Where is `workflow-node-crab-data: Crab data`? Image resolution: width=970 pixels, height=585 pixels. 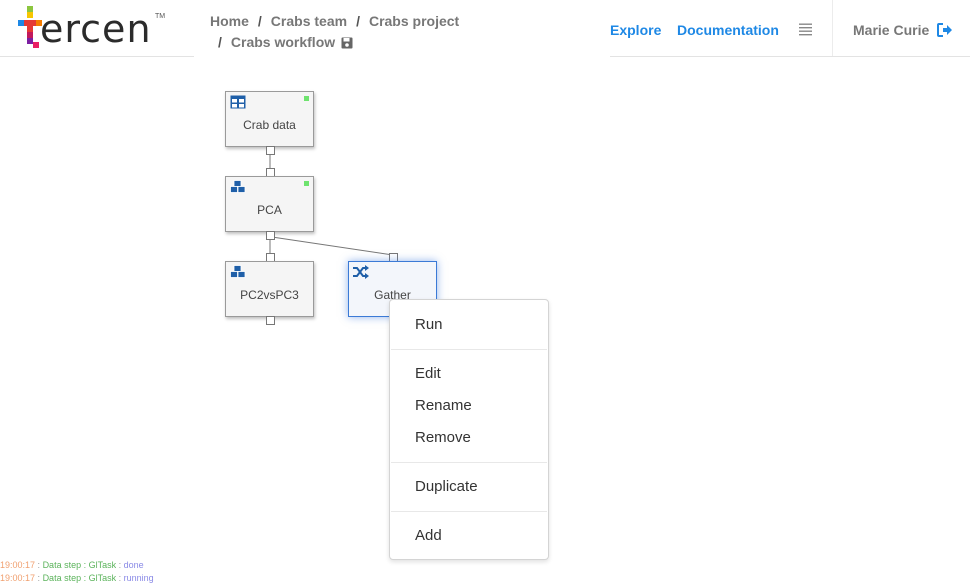 workflow-node-crab-data: Crab data is located at coordinates (269, 119).